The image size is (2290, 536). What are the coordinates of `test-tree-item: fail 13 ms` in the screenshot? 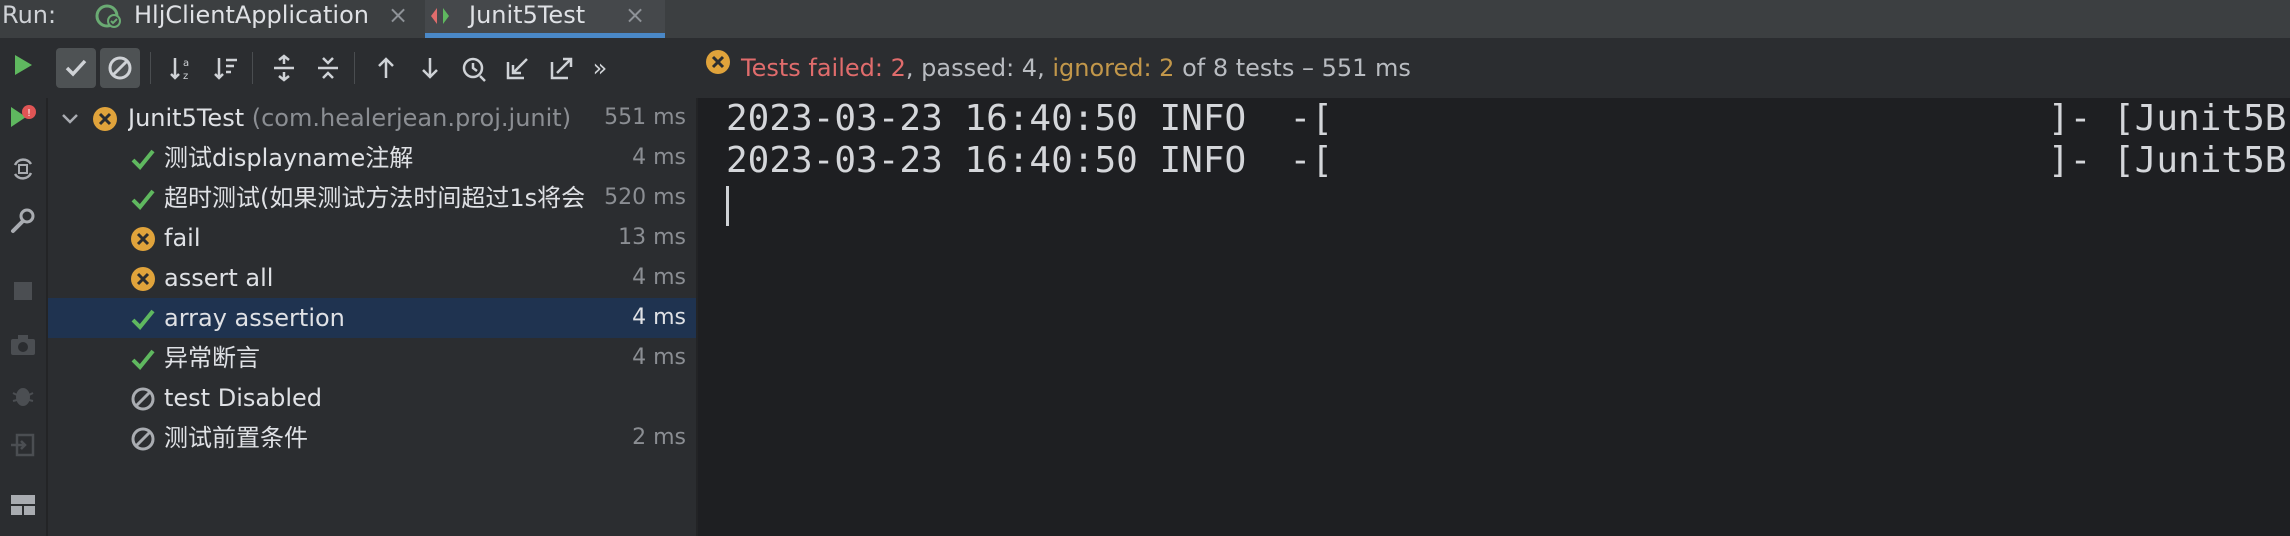 It's located at (372, 238).